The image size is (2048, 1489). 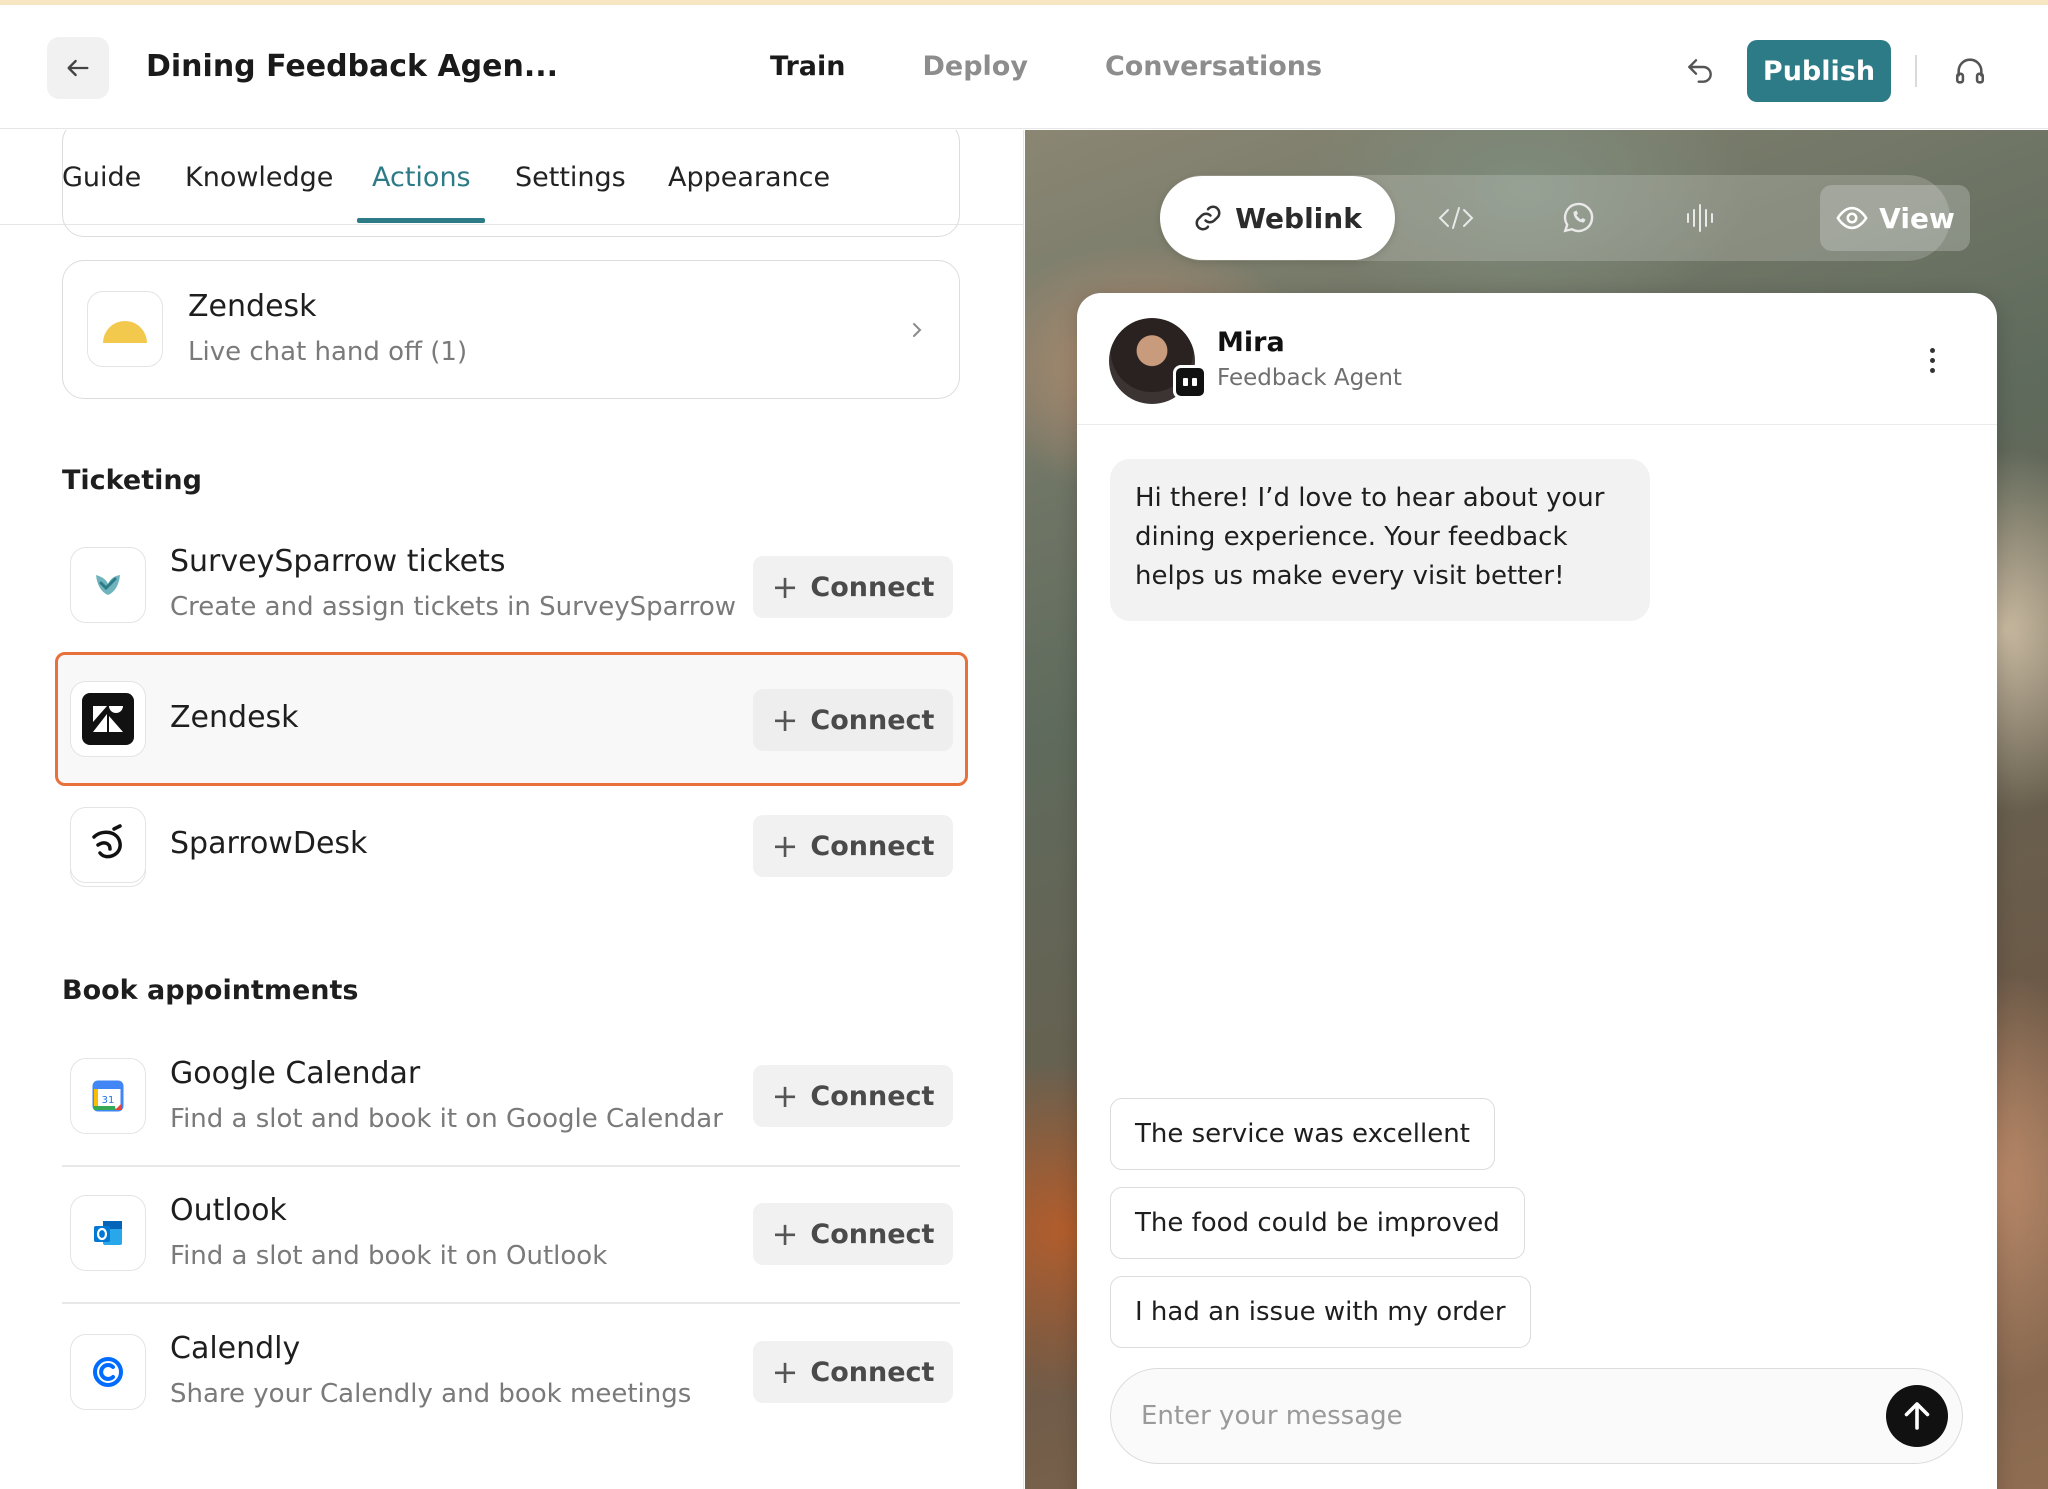 What do you see at coordinates (132, 480) in the screenshot?
I see `section-title-ticketing: Ticketing` at bounding box center [132, 480].